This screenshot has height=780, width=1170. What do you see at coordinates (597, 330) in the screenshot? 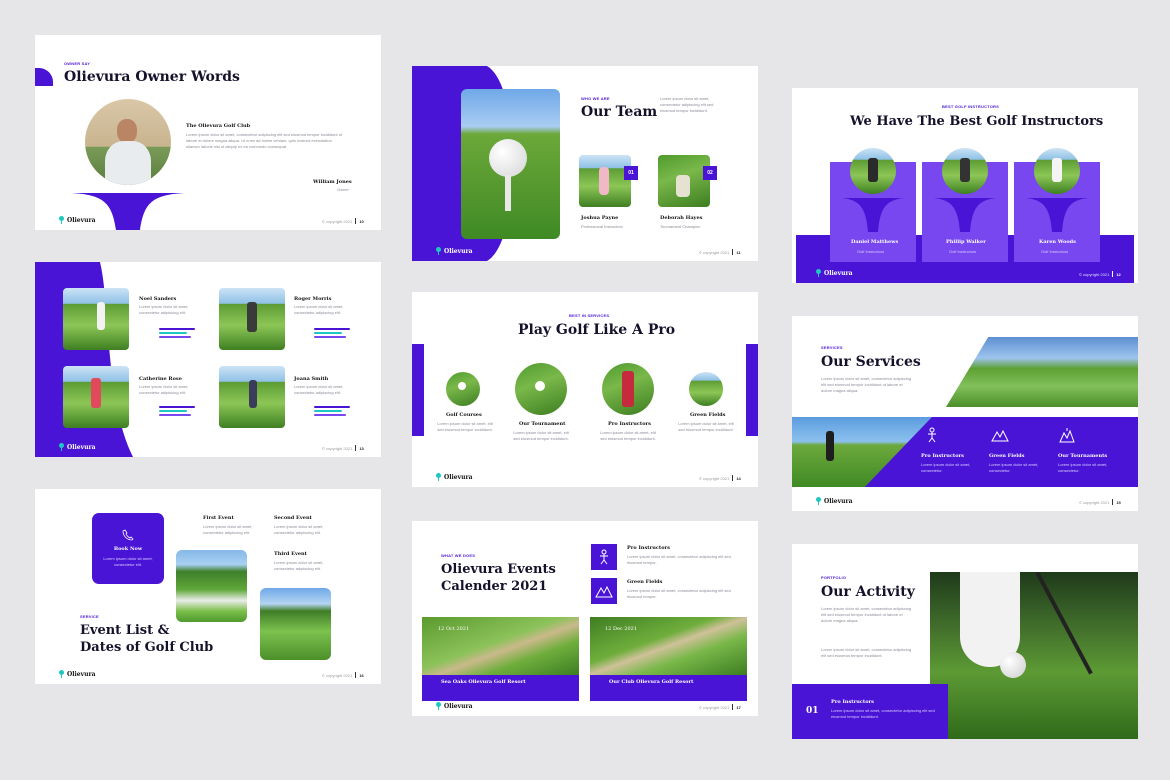
I see `slide-title: Play Golf Like A Pro` at bounding box center [597, 330].